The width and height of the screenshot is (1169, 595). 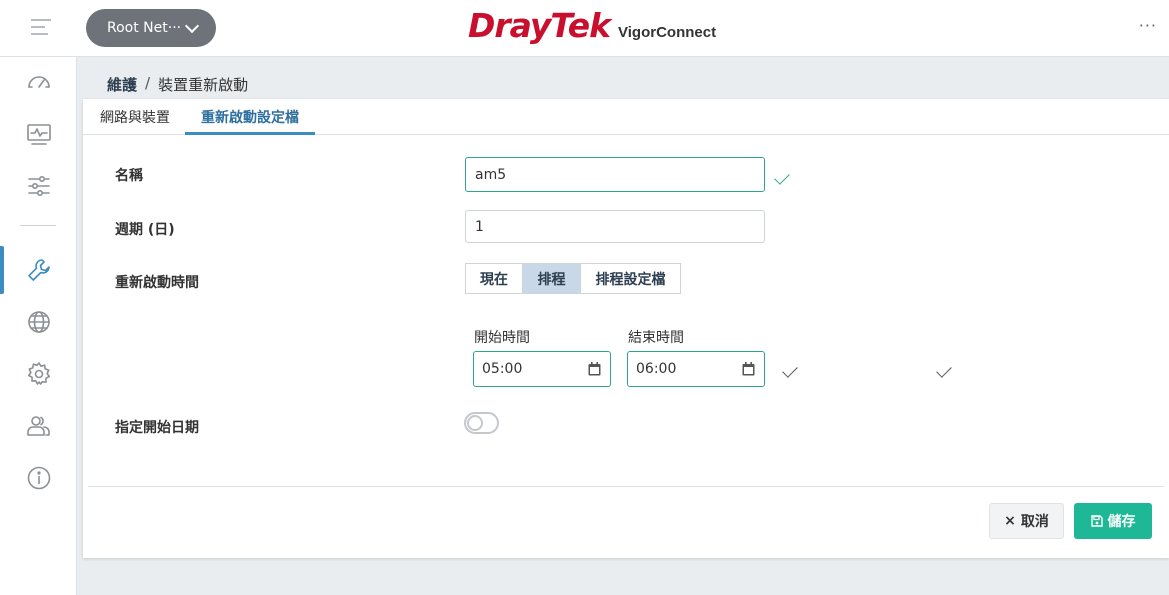 I want to click on tab-bar: 網路與裝置 重新啟動設定檔, so click(x=626, y=117).